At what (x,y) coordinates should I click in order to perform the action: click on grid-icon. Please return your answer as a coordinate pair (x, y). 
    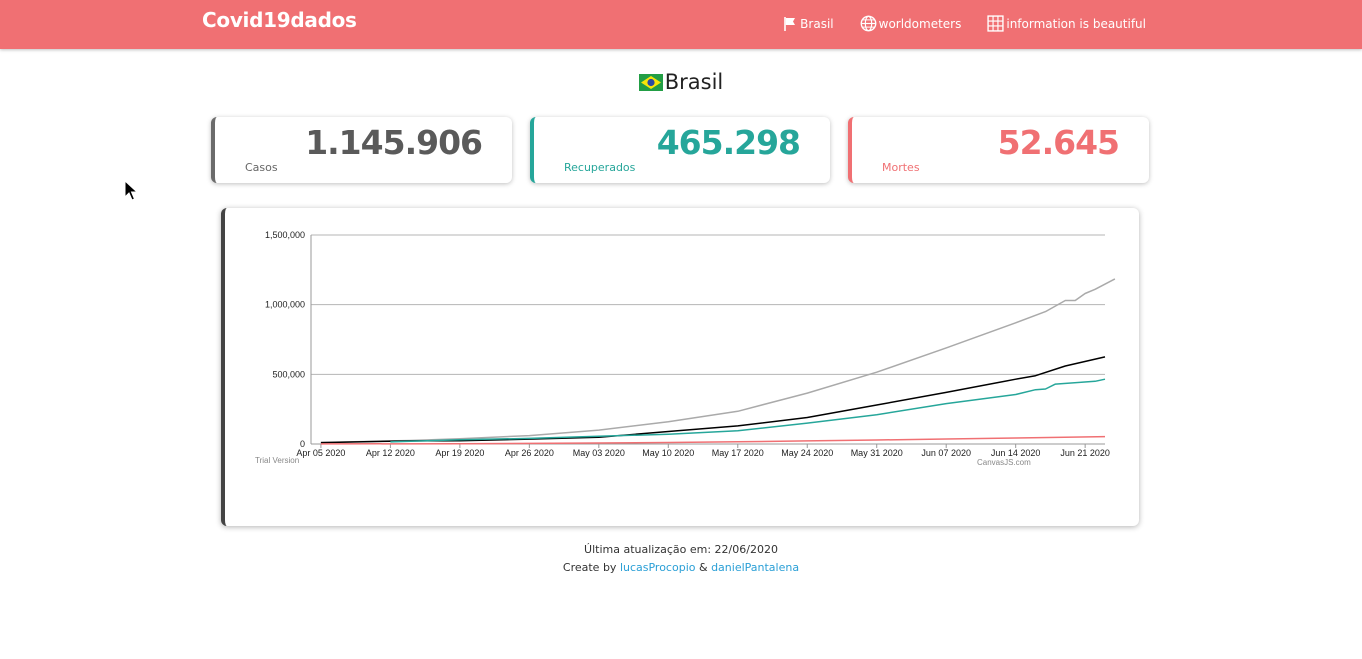
    Looking at the image, I should click on (995, 23).